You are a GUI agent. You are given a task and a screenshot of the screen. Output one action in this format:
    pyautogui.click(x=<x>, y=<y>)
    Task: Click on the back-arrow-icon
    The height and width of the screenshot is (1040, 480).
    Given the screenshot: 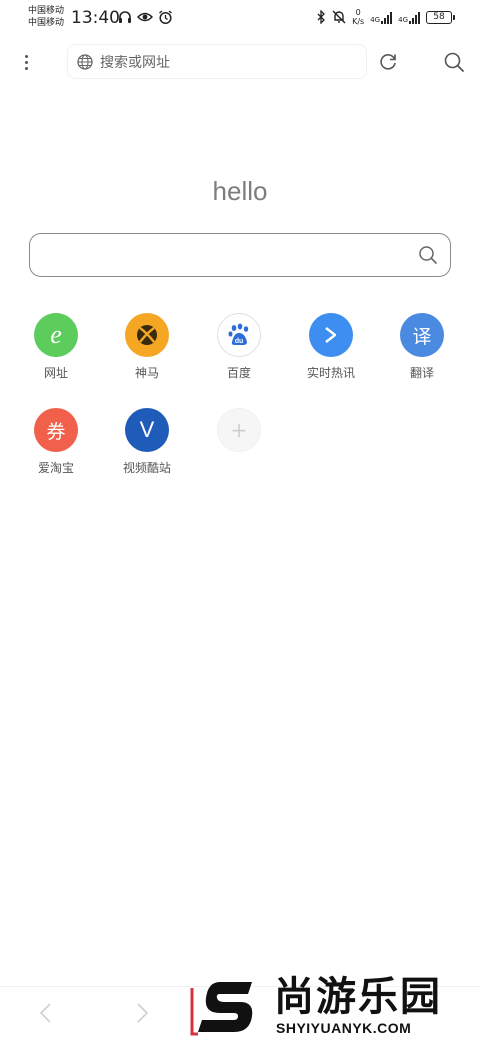 What is the action you would take?
    pyautogui.click(x=46, y=1013)
    